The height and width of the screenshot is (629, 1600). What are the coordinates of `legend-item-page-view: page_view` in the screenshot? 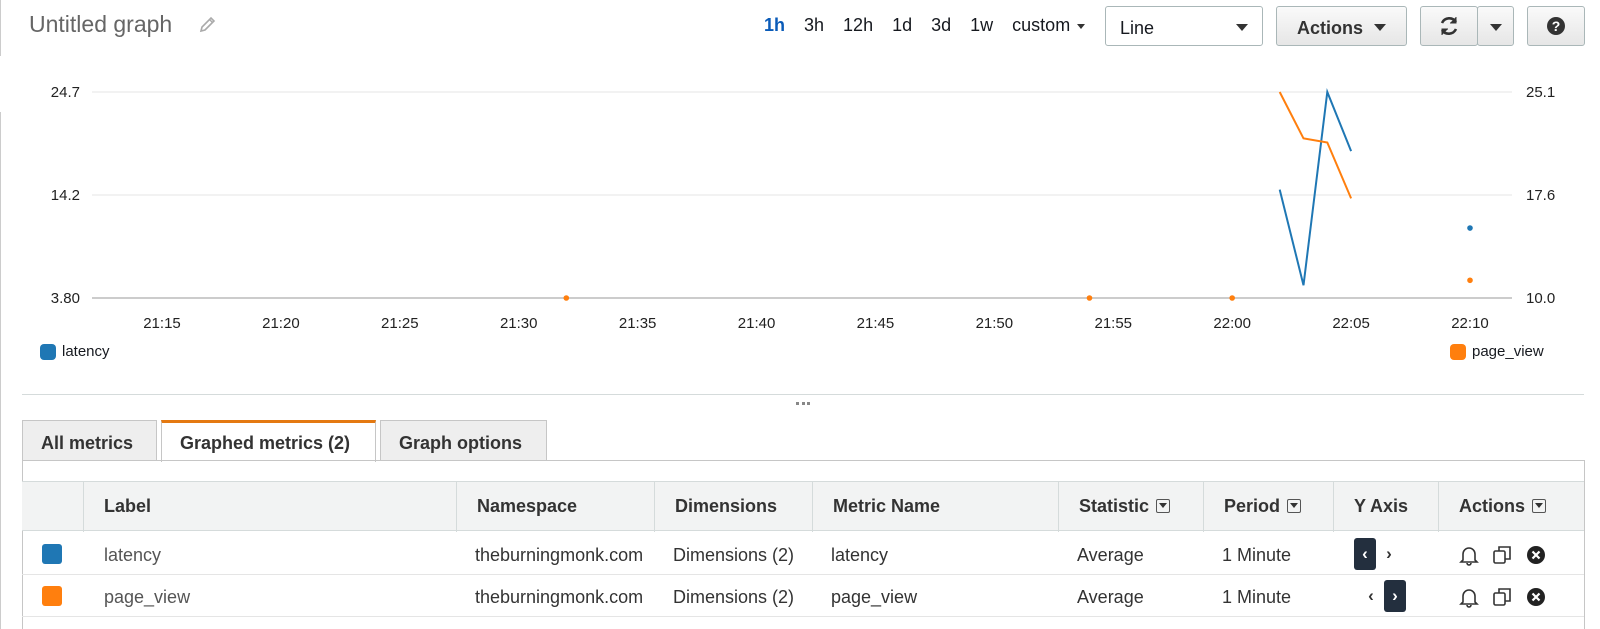 It's located at (1497, 351).